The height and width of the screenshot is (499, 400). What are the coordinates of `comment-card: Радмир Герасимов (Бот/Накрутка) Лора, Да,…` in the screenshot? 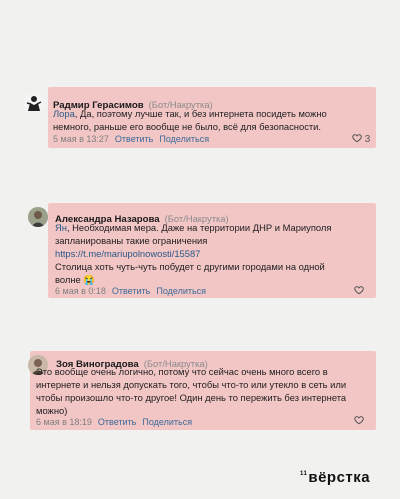 It's located at (199, 118).